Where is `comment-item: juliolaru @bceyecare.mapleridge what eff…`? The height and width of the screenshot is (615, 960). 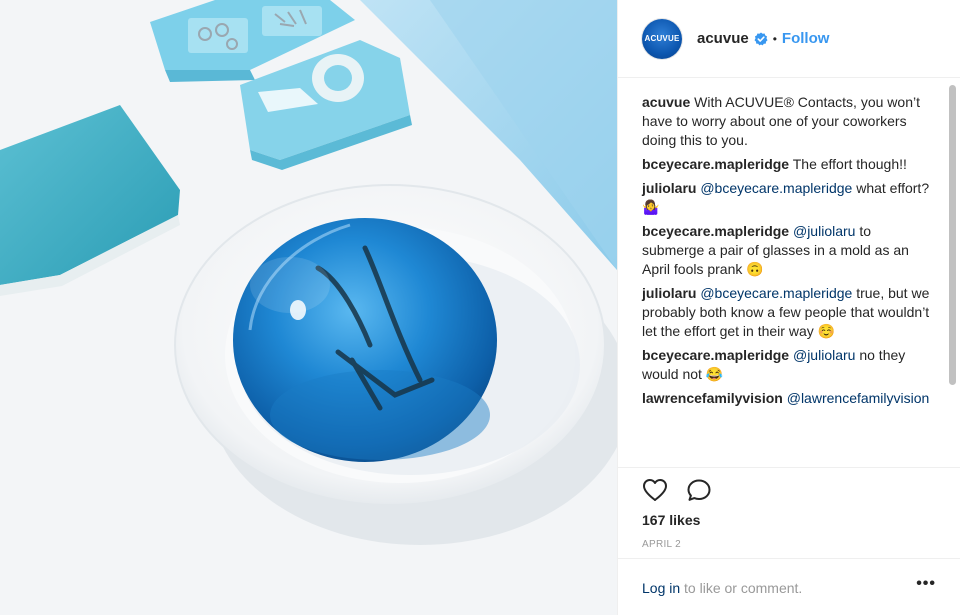 comment-item: juliolaru @bceyecare.mapleridge what eff… is located at coordinates (786, 198).